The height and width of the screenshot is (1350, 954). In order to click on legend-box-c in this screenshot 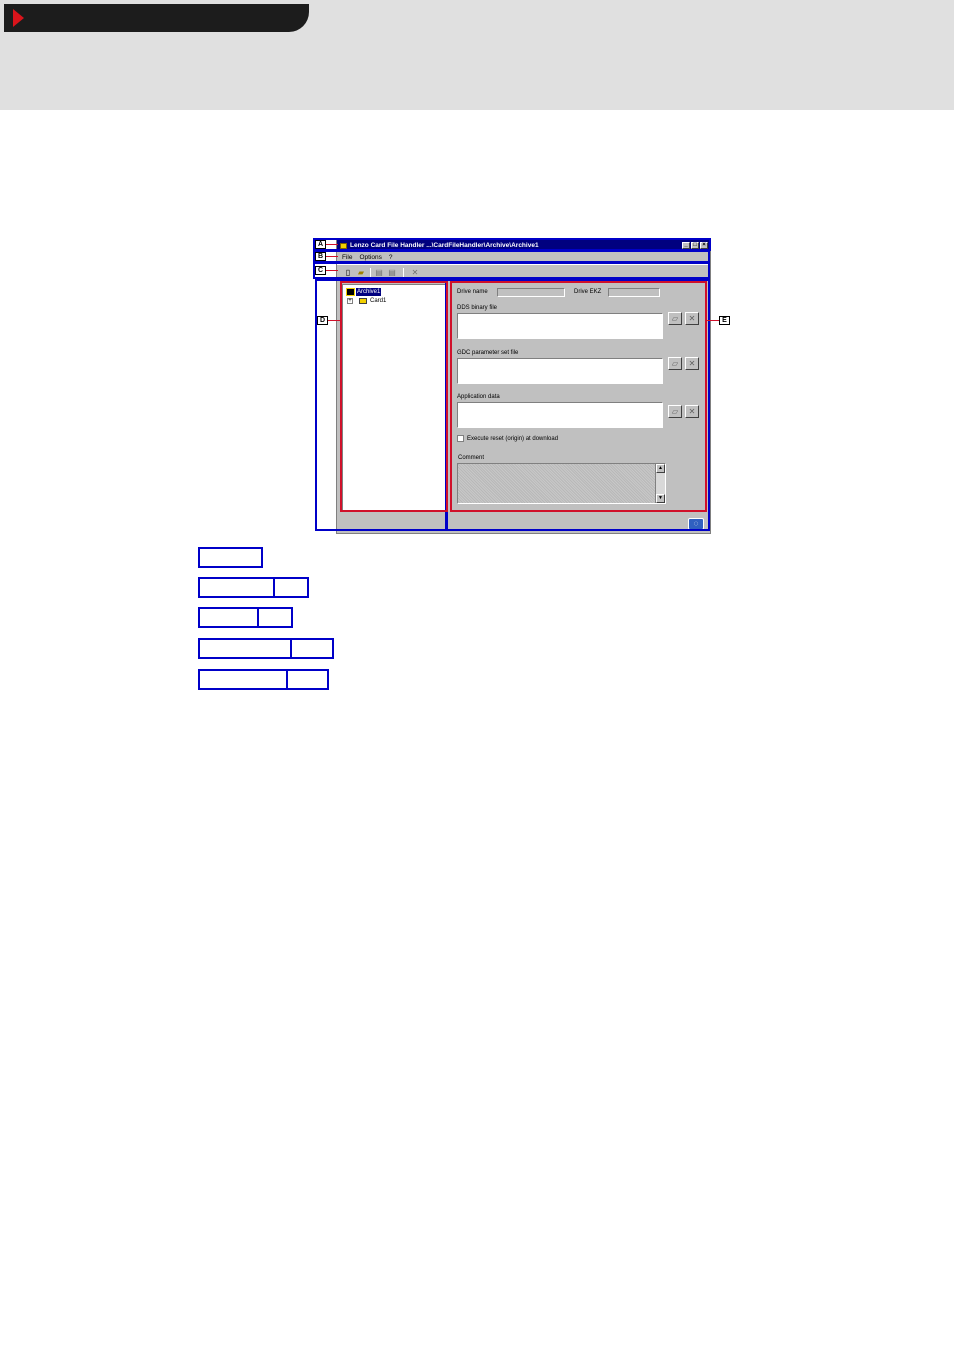, I will do `click(245, 617)`.